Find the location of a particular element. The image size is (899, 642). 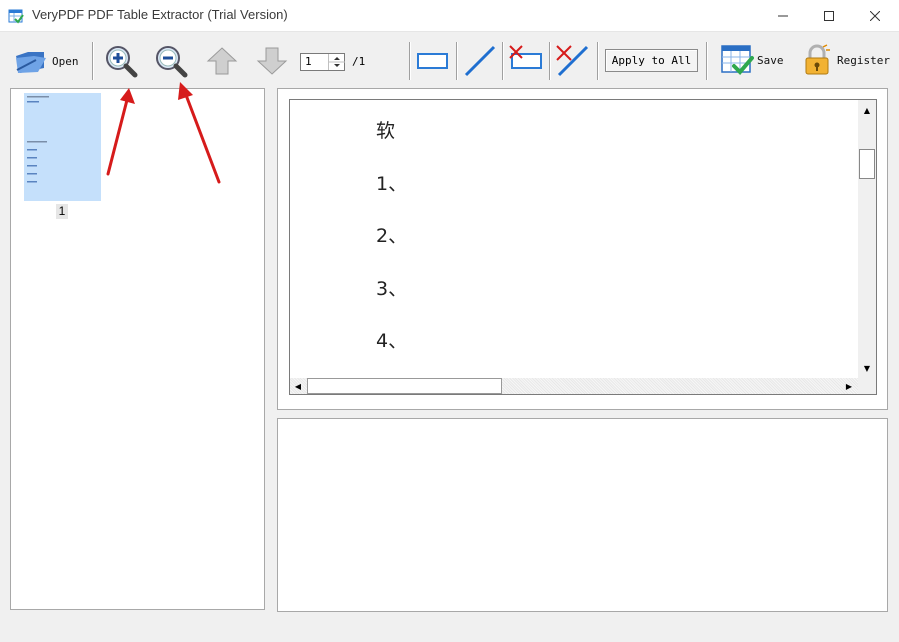

document-text-line: 2、 is located at coordinates (392, 236).